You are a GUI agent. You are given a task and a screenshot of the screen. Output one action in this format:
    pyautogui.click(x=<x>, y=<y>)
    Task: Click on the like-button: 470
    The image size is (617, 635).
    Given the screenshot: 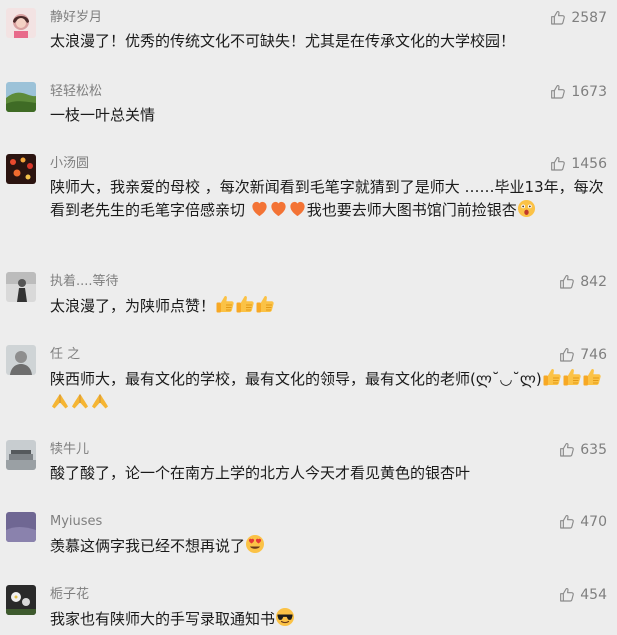 What is the action you would take?
    pyautogui.click(x=583, y=522)
    